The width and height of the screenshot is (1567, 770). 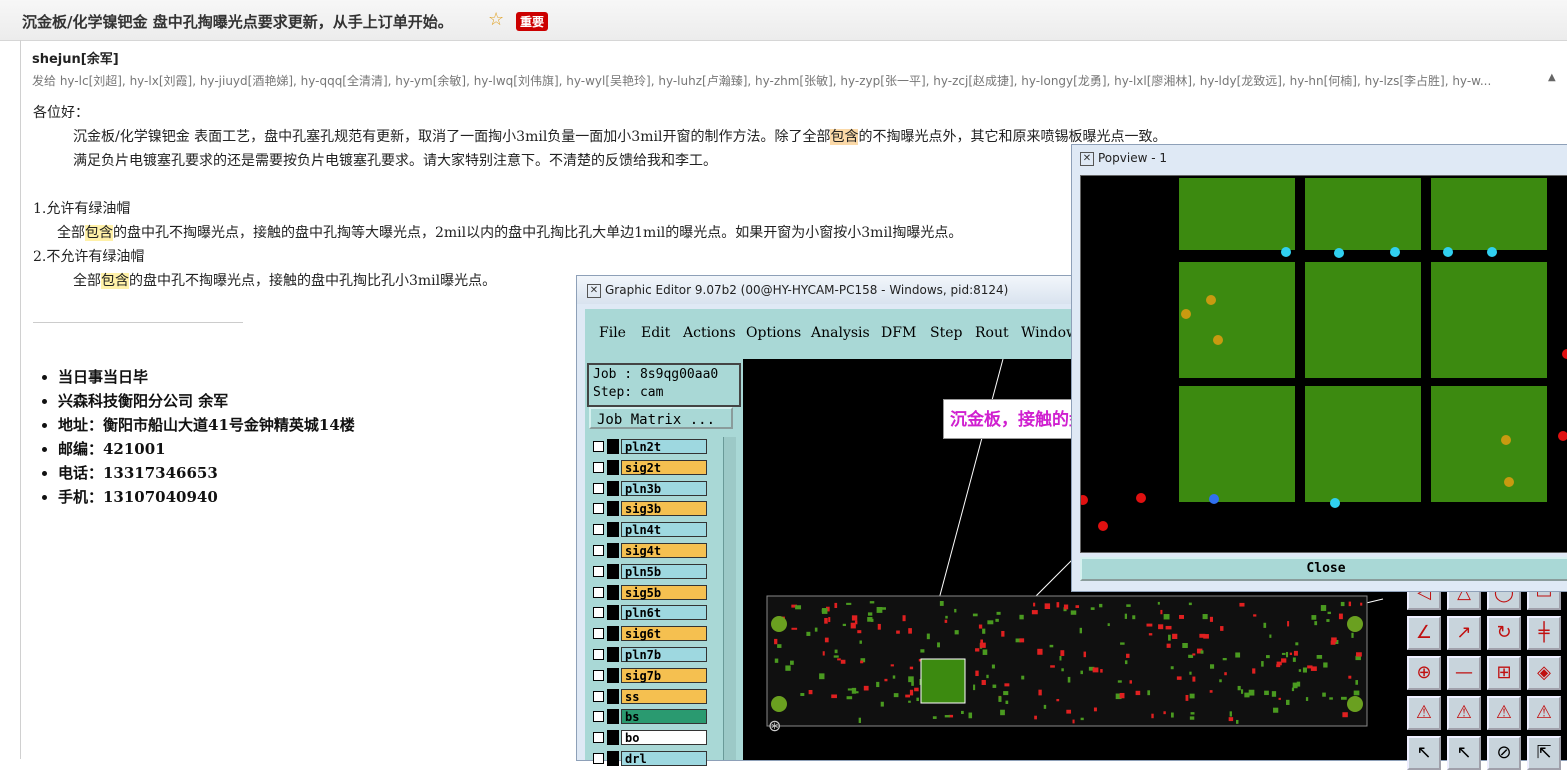 I want to click on layer-name: sig5b, so click(x=664, y=592).